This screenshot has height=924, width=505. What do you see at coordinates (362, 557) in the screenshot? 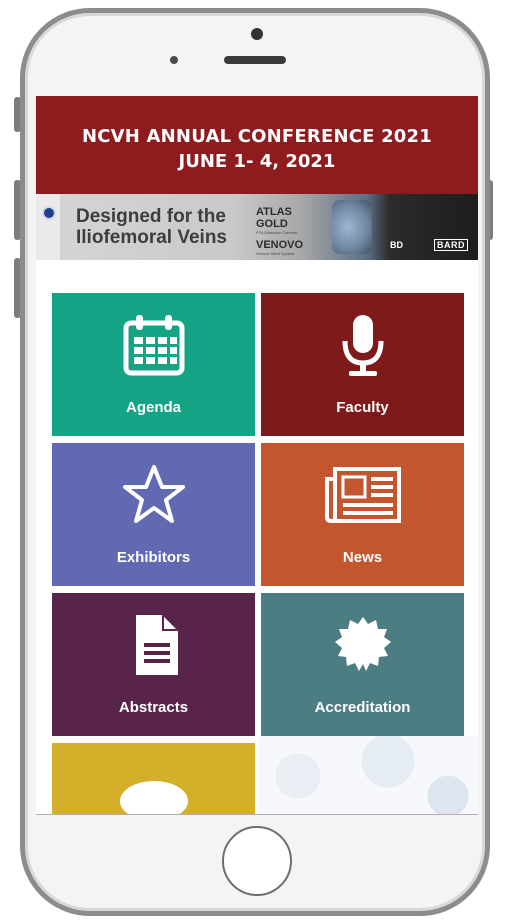
I see `tile-label: News` at bounding box center [362, 557].